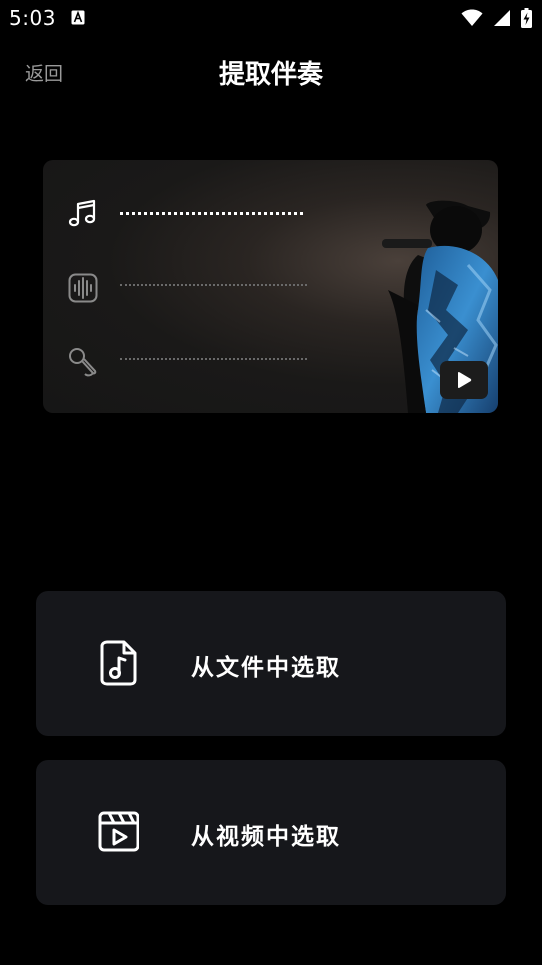 This screenshot has width=542, height=965. Describe the element at coordinates (270, 75) in the screenshot. I see `page-title: 提取伴奏` at that location.